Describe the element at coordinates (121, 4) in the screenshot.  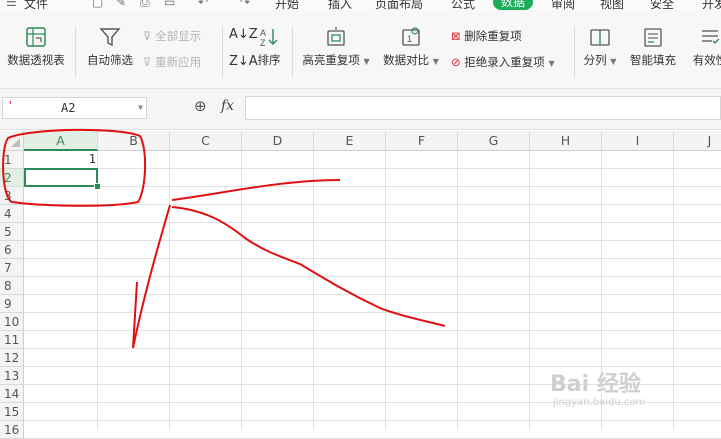
I see `format-painter-icon: ✎` at that location.